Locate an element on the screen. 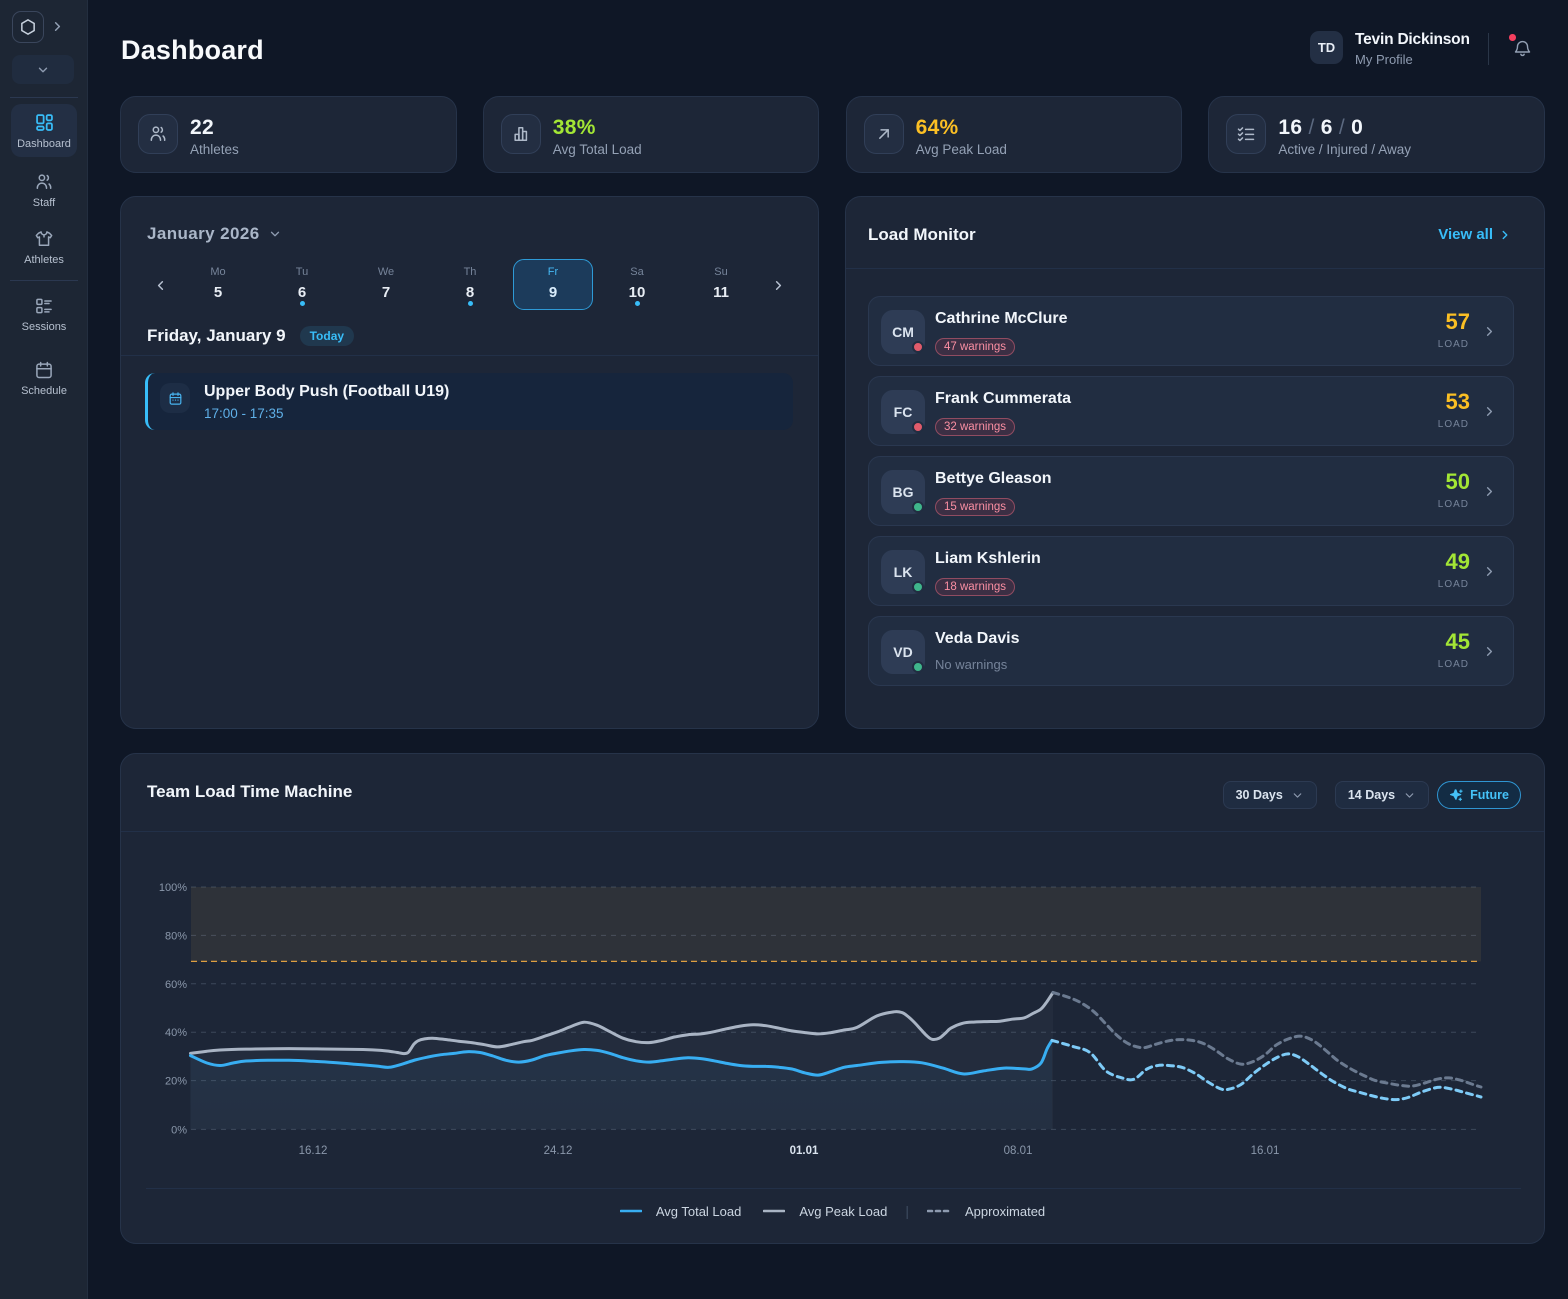 Image resolution: width=1568 pixels, height=1299 pixels. svg-text: 80% is located at coordinates (176, 936).